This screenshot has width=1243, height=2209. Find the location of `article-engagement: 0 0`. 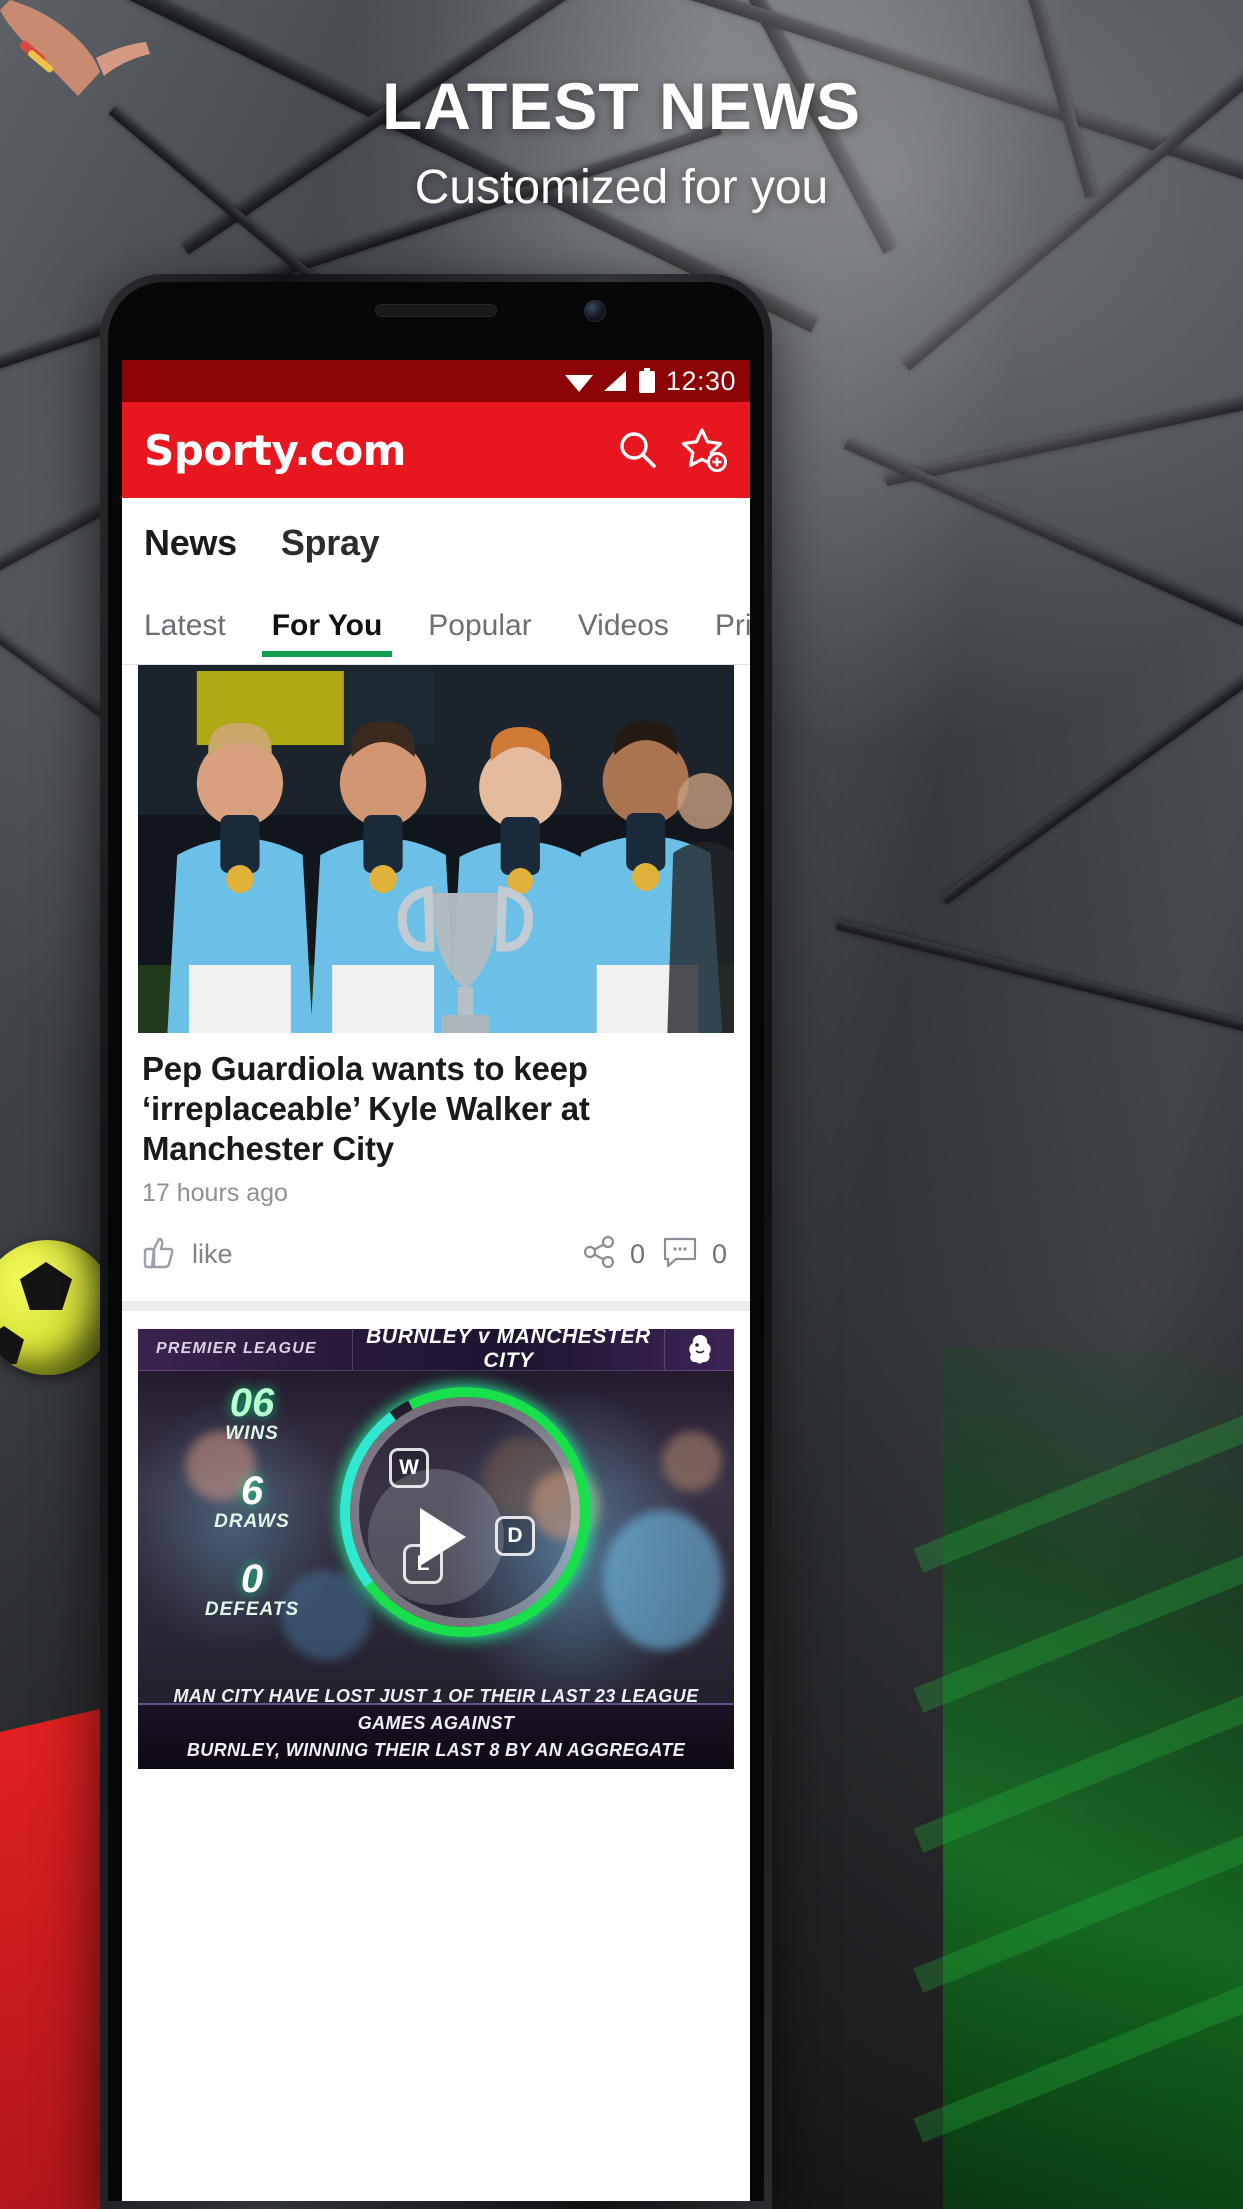

article-engagement: 0 0 is located at coordinates (656, 1254).